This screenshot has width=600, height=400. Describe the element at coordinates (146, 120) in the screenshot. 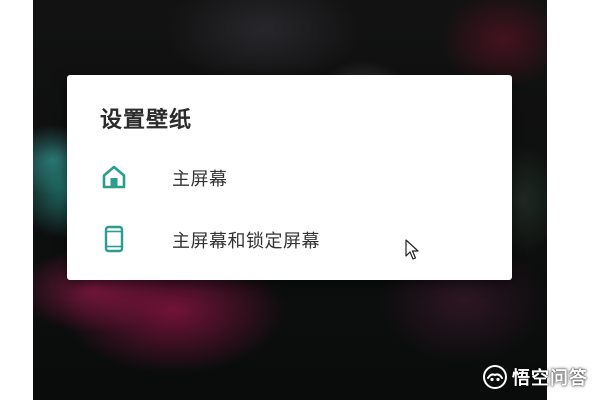

I see `dialog-title: 设置壁纸` at that location.